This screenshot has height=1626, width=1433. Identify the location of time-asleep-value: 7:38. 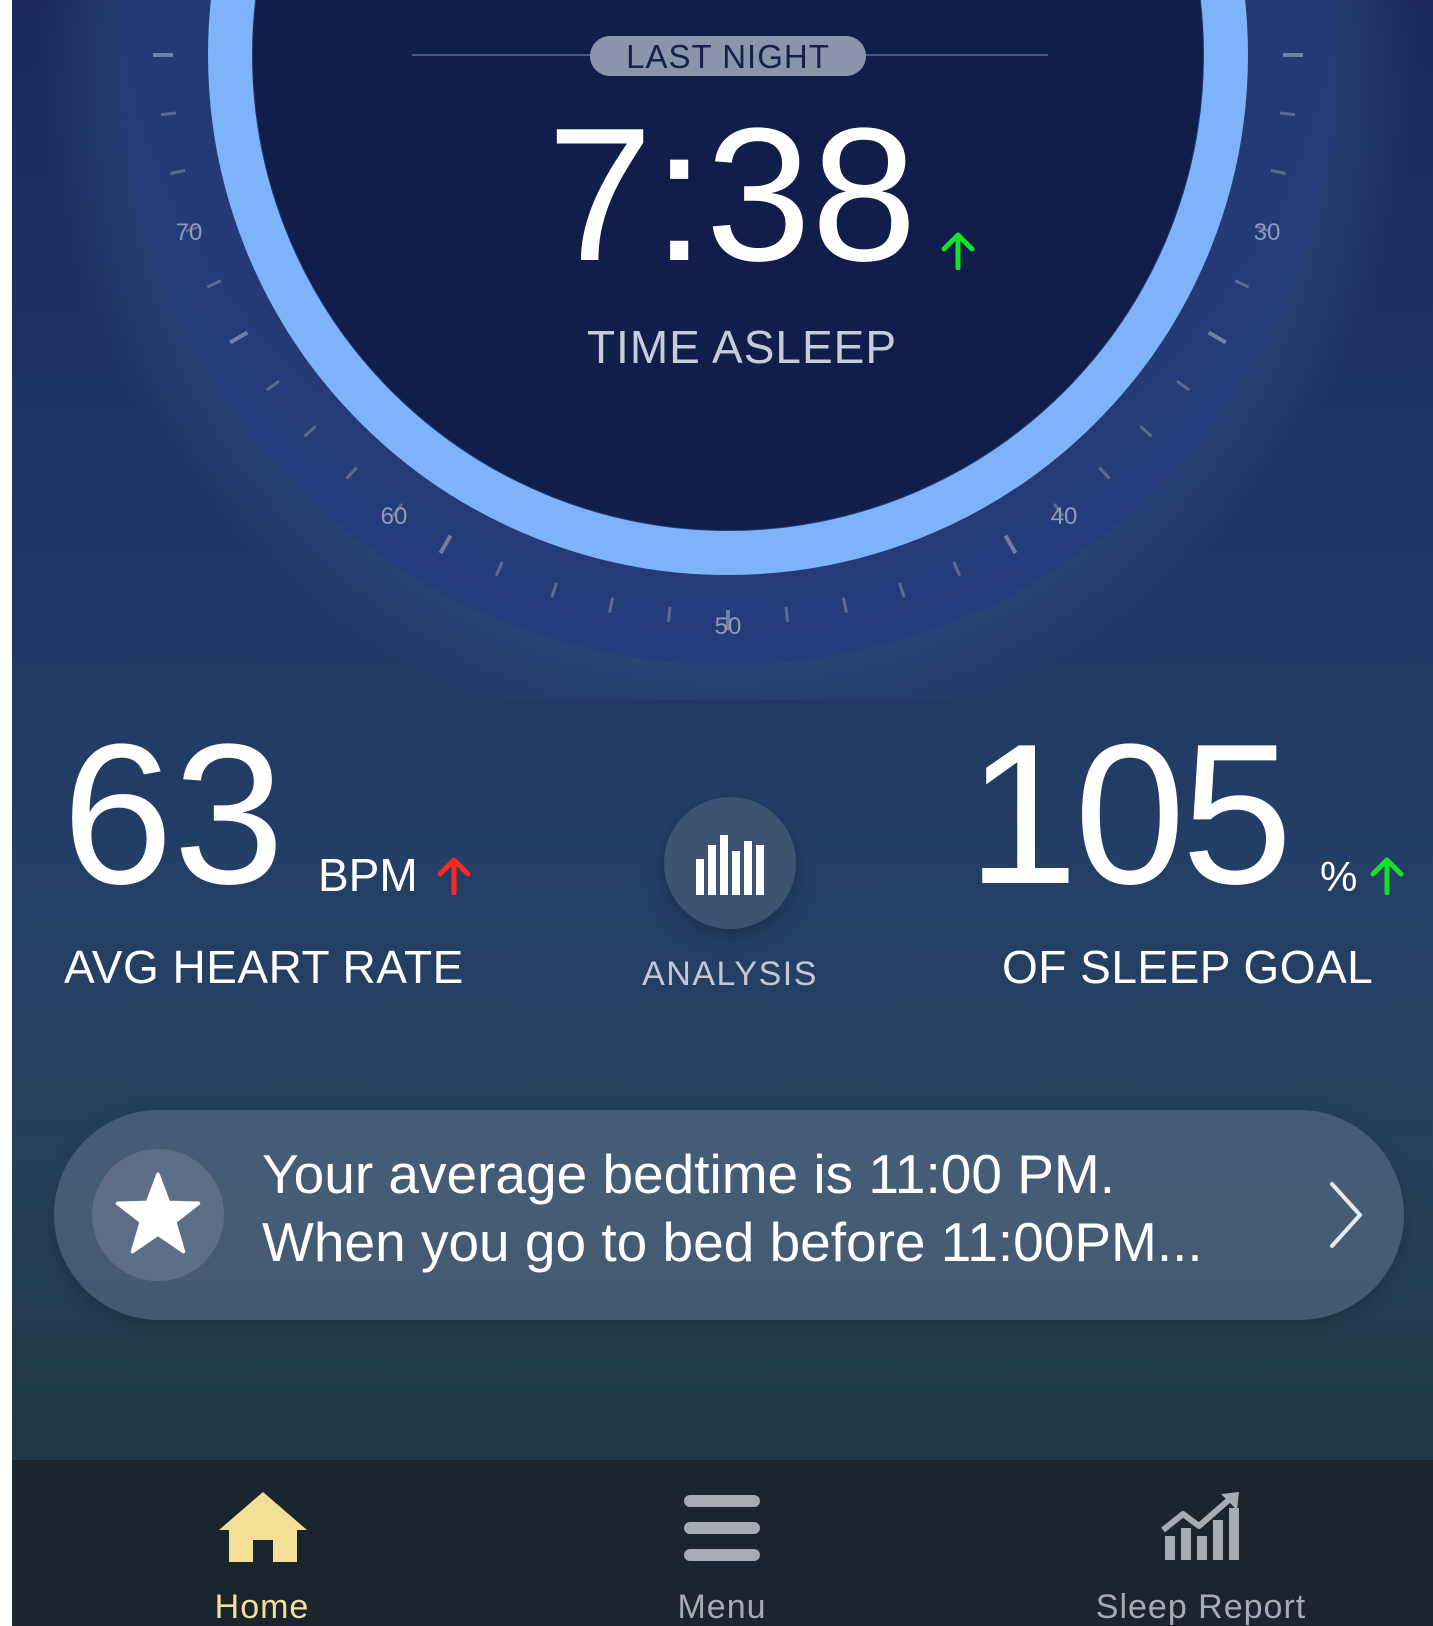
(732, 195).